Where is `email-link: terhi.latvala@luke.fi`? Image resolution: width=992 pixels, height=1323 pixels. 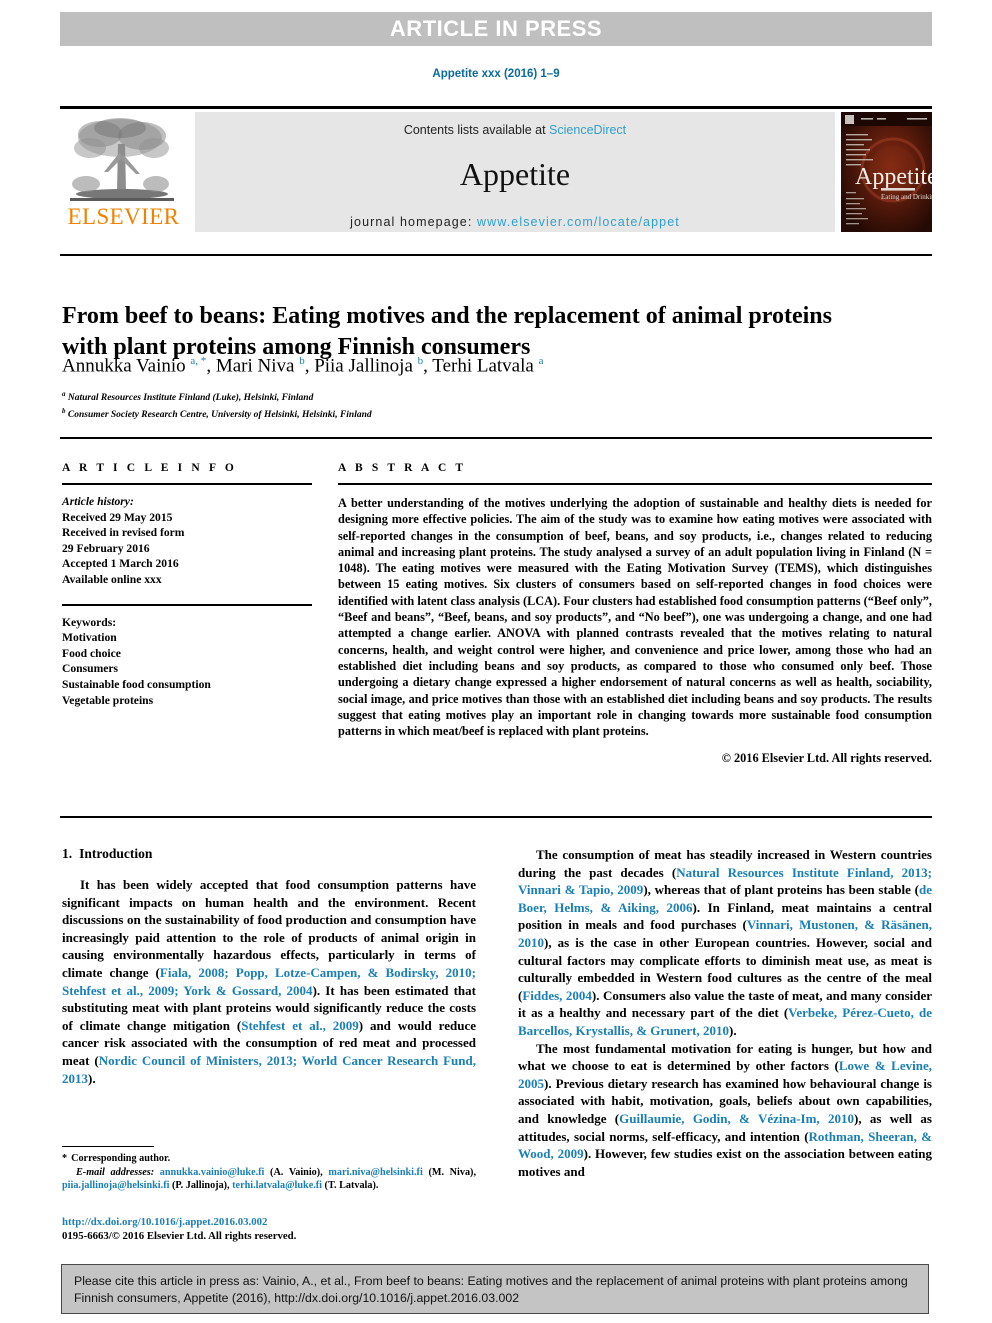 email-link: terhi.latvala@luke.fi is located at coordinates (277, 1185).